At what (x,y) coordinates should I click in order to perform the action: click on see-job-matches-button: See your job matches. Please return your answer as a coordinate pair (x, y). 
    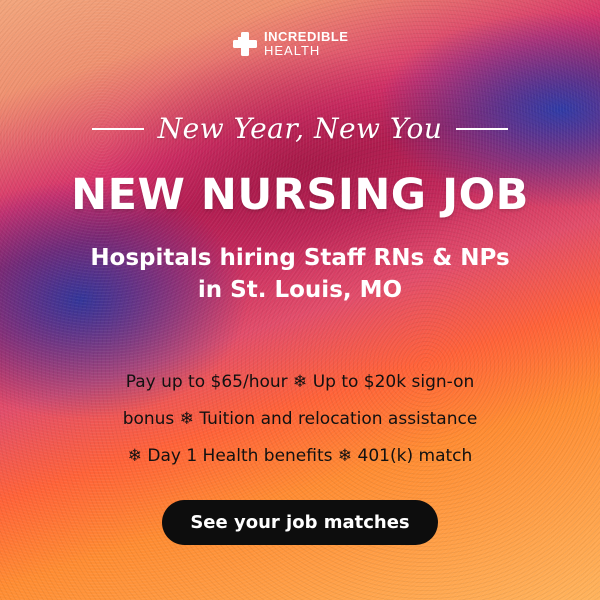
    Looking at the image, I should click on (300, 522).